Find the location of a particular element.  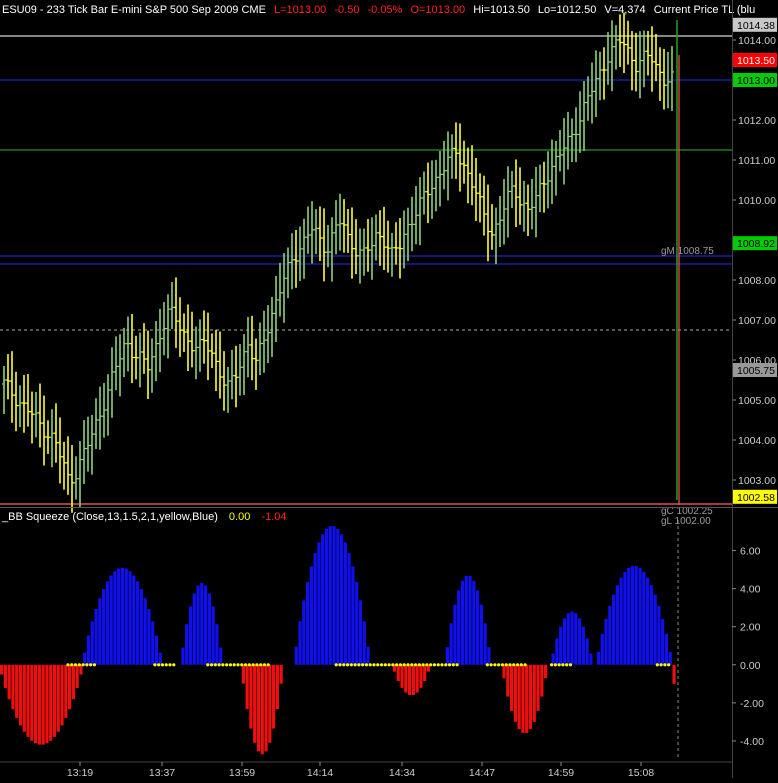

time-tick-label: 13:19 is located at coordinates (80, 772).